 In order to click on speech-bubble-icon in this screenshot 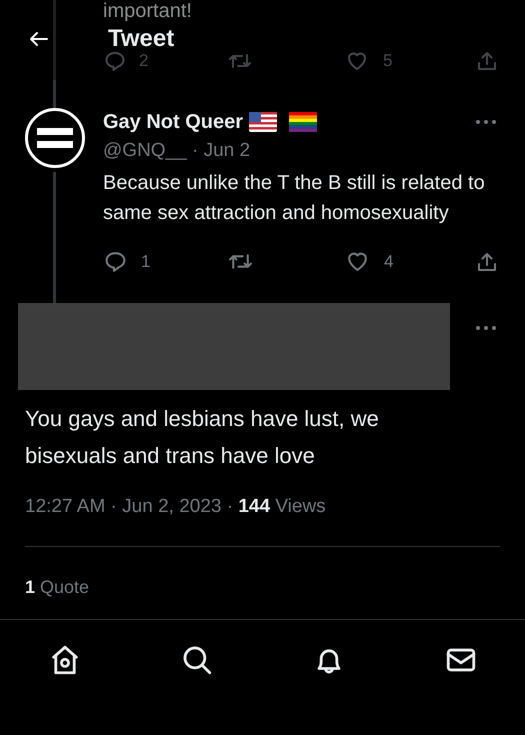, I will do `click(115, 261)`.